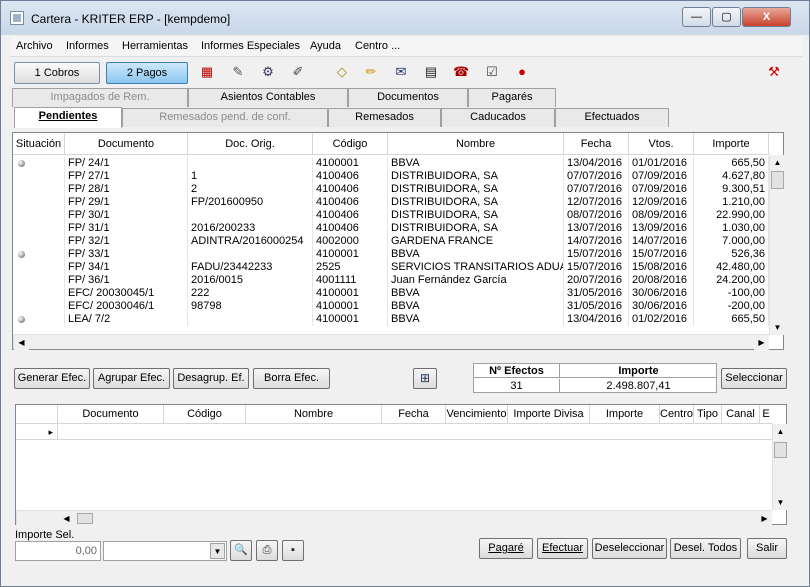  Describe the element at coordinates (57, 73) in the screenshot. I see `cobros-button: 1 Cobros` at that location.